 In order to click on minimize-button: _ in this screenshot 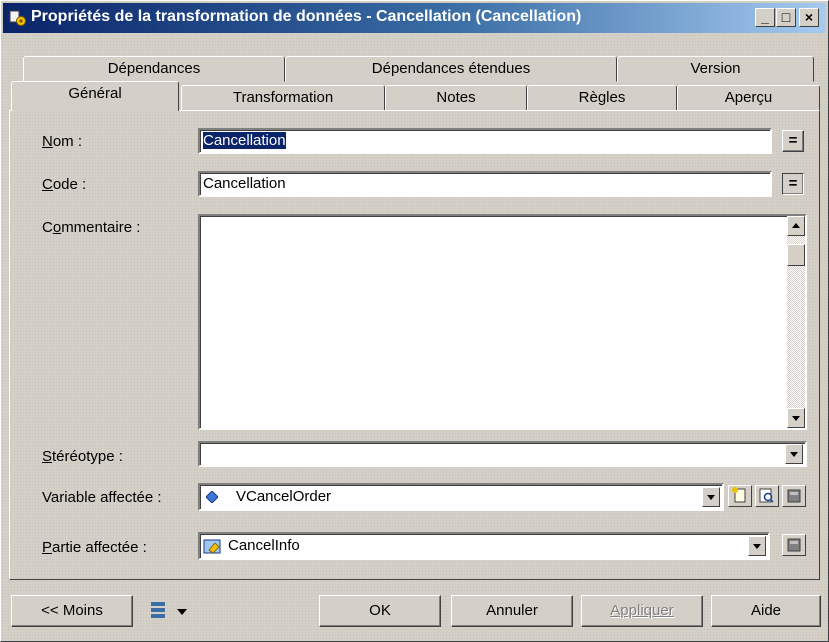, I will do `click(765, 17)`.